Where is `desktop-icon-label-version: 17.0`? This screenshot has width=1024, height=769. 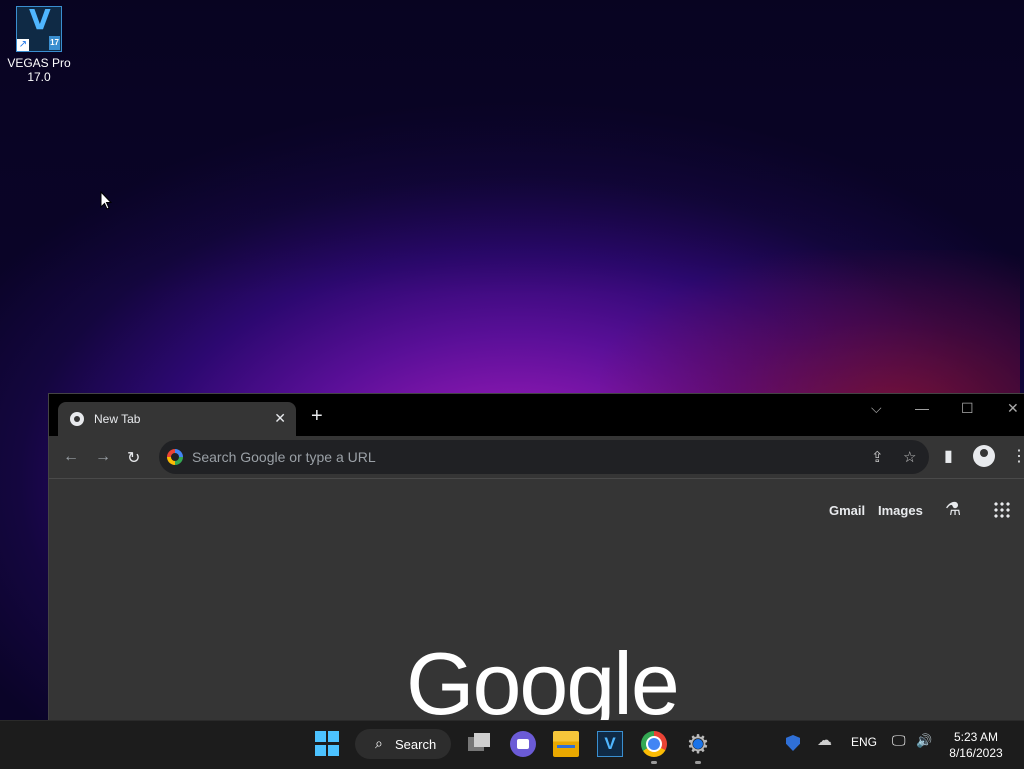
desktop-icon-label-version: 17.0 is located at coordinates (39, 77).